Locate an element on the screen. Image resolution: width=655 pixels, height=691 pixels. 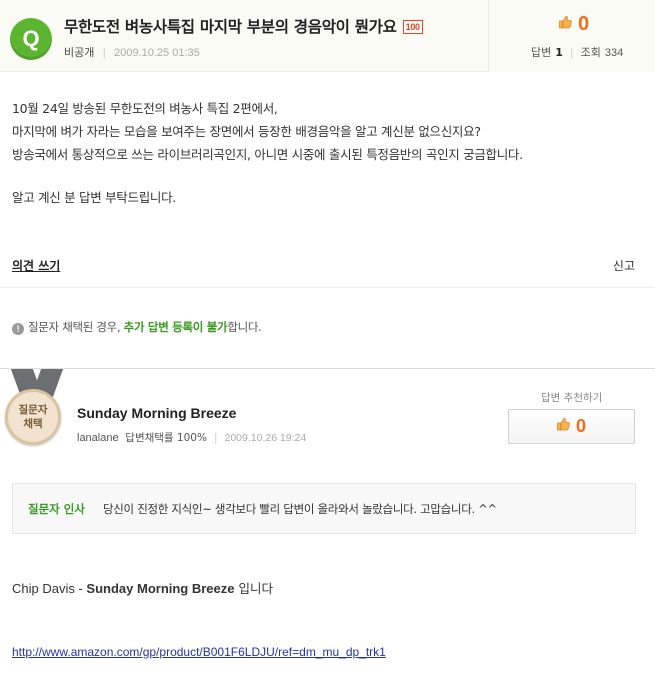
answer-user: lanalane is located at coordinates (98, 438).